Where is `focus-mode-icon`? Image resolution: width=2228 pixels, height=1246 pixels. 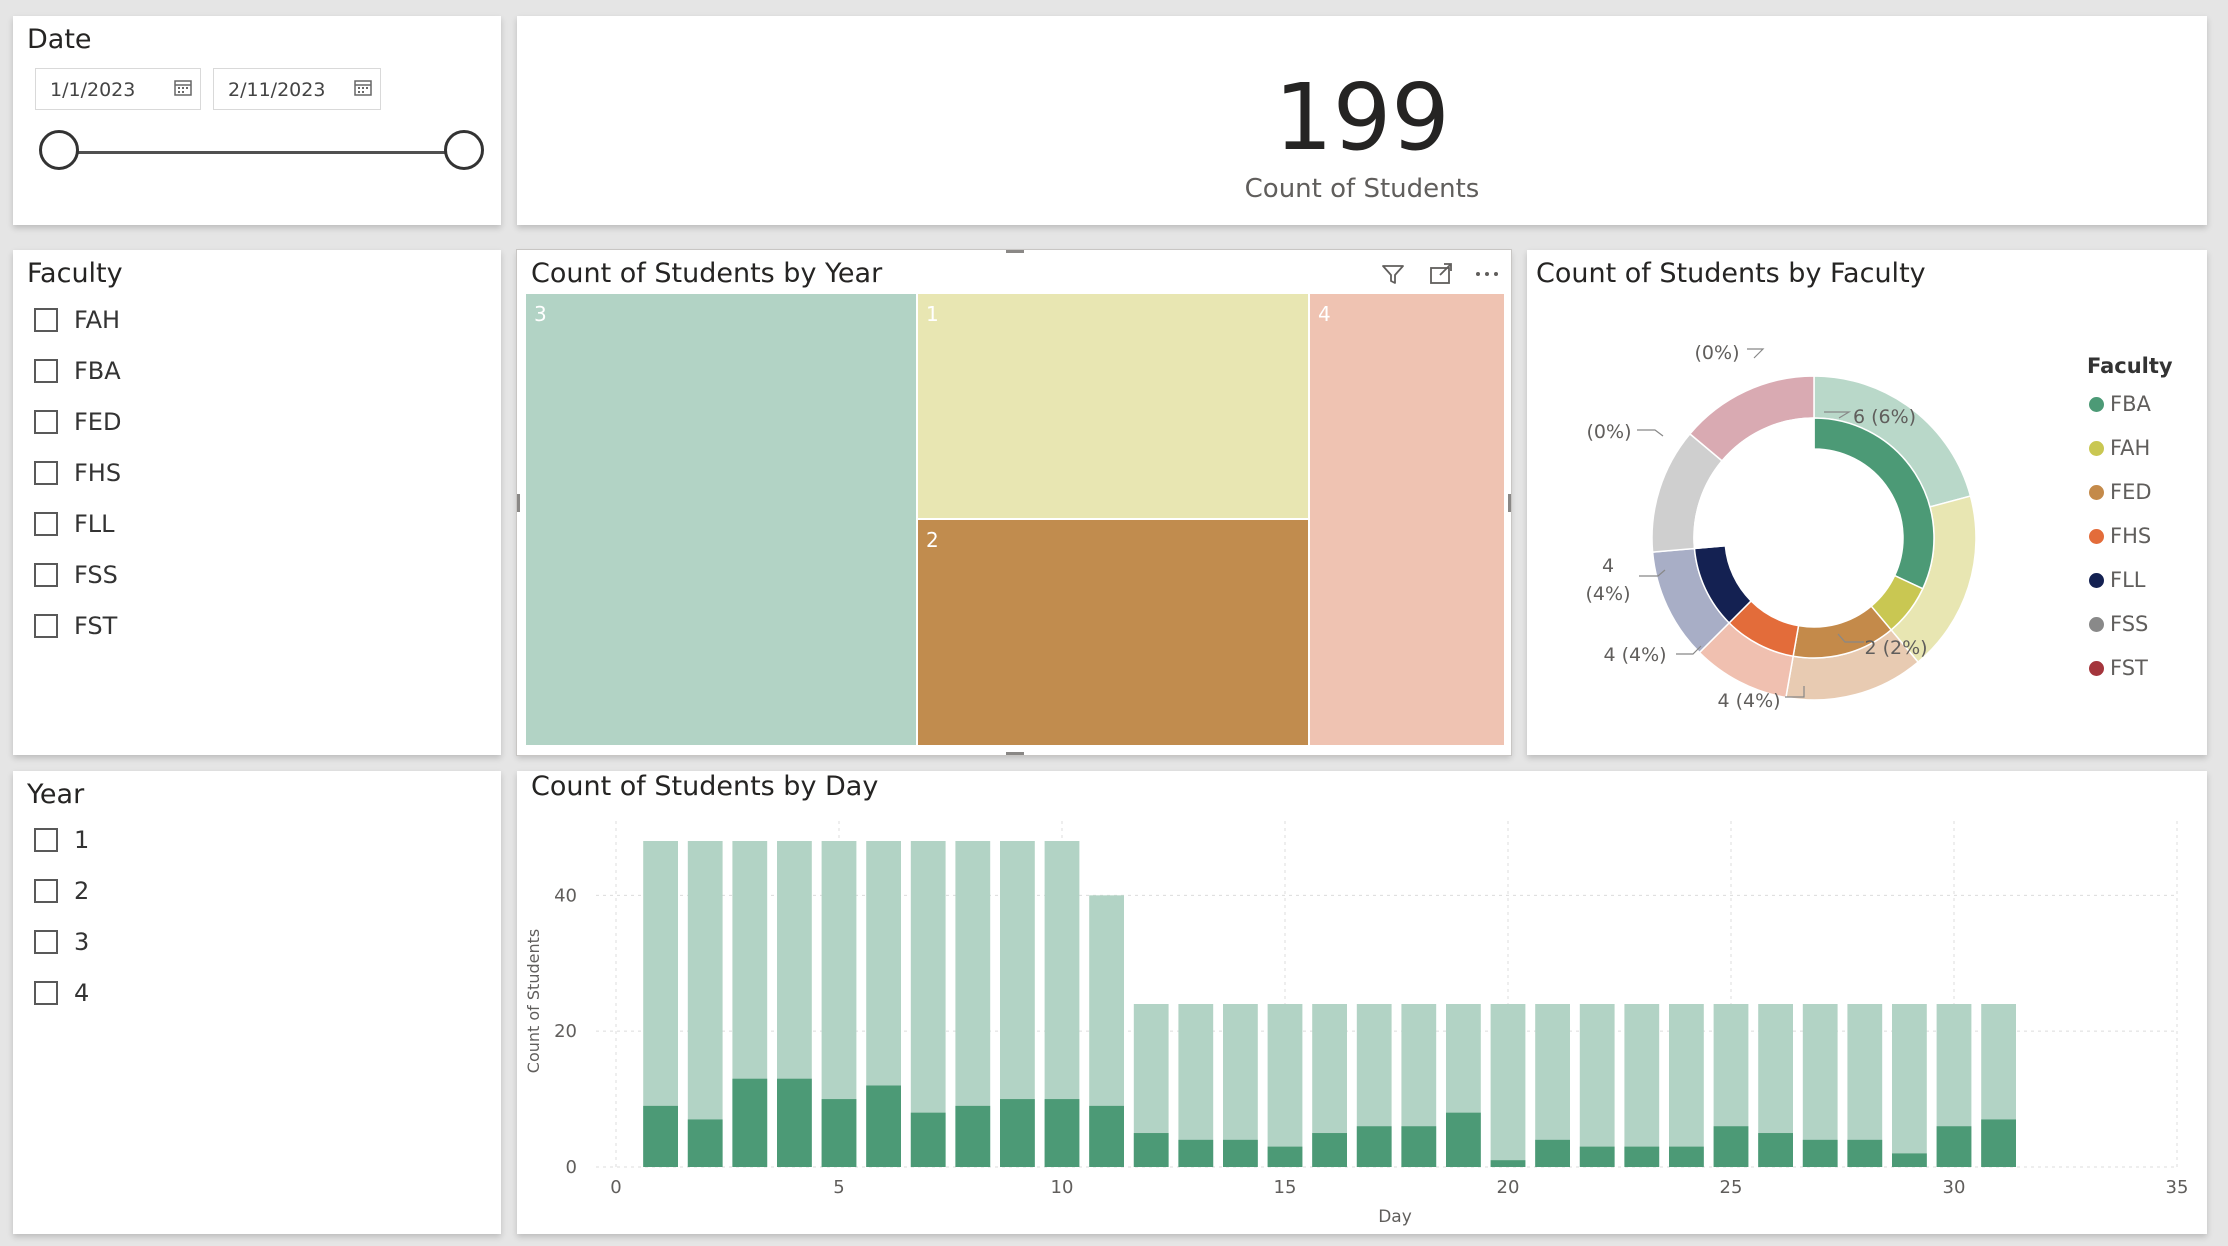 focus-mode-icon is located at coordinates (1441, 274).